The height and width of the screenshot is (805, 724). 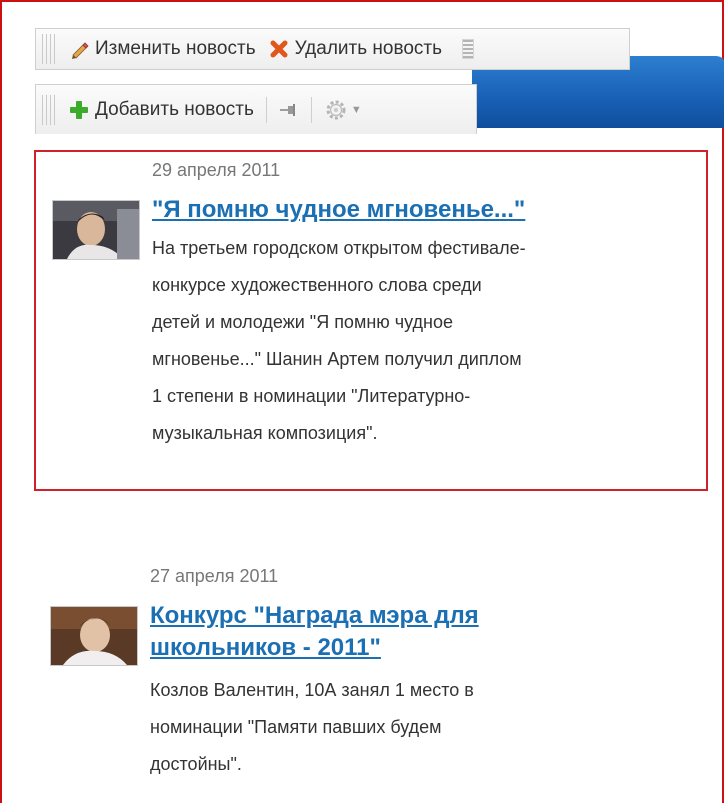 I want to click on pin-icon, so click(x=287, y=109).